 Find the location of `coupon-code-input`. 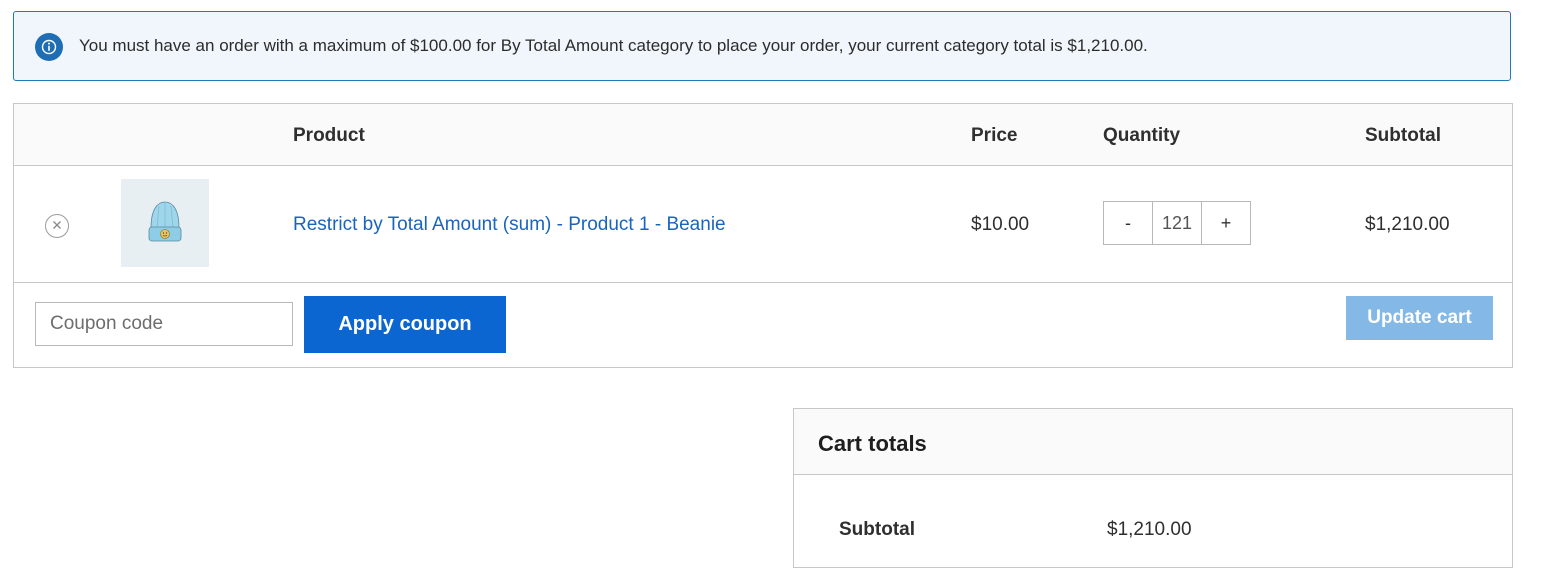

coupon-code-input is located at coordinates (164, 324).